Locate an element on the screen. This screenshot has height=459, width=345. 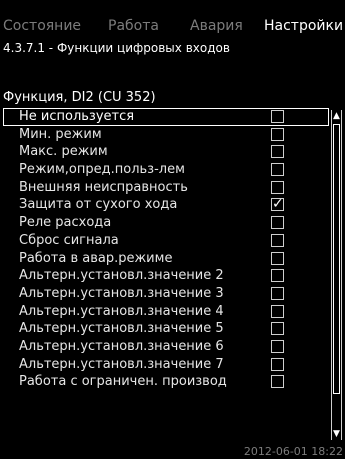
option-row: Реле расхода is located at coordinates (166, 223).